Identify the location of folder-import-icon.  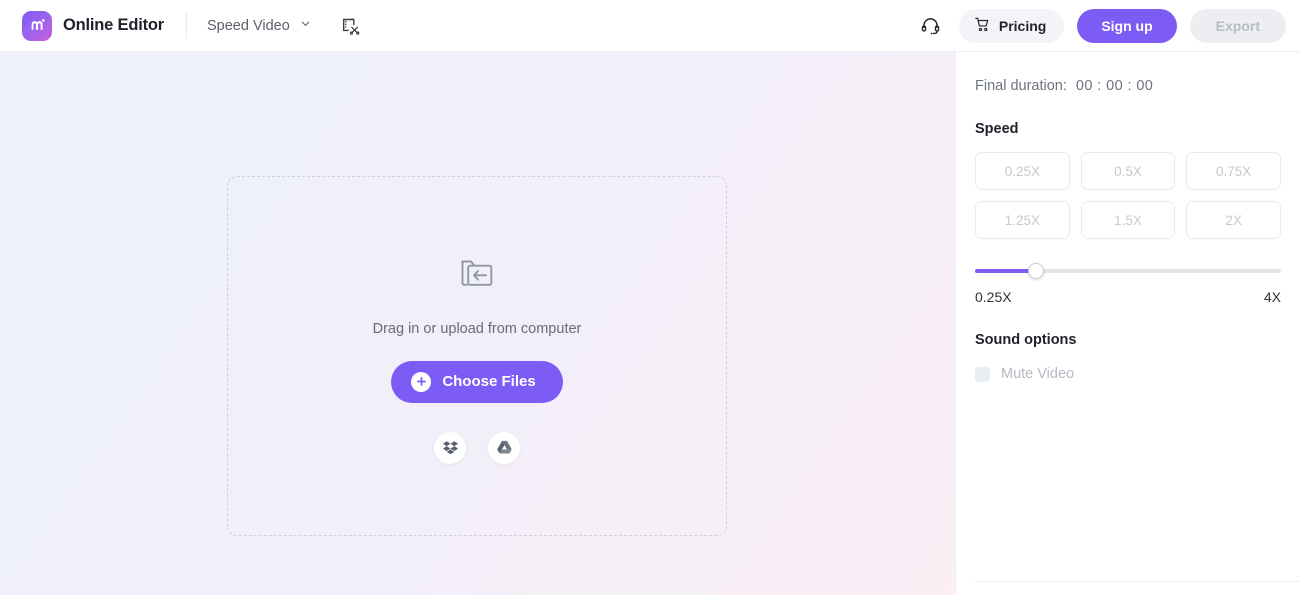
(477, 273).